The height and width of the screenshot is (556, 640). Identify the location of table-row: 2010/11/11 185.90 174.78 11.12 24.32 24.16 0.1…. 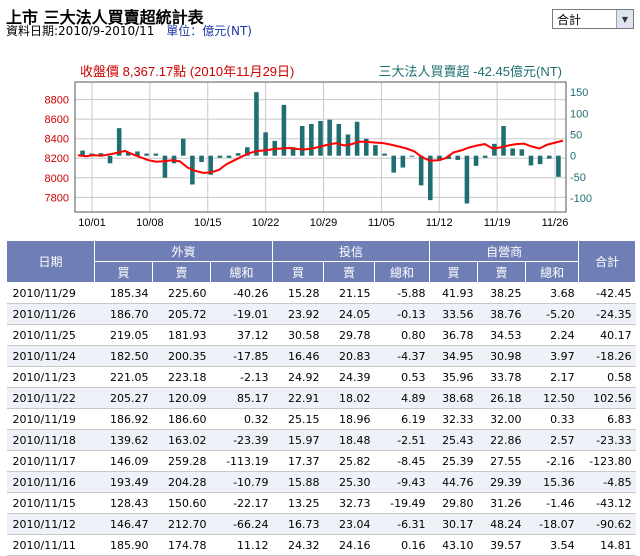
(321, 545).